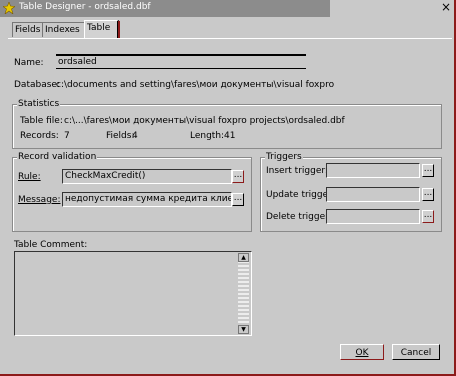 Image resolution: width=456 pixels, height=376 pixels. What do you see at coordinates (373, 170) in the screenshot?
I see `insert-trigger-input` at bounding box center [373, 170].